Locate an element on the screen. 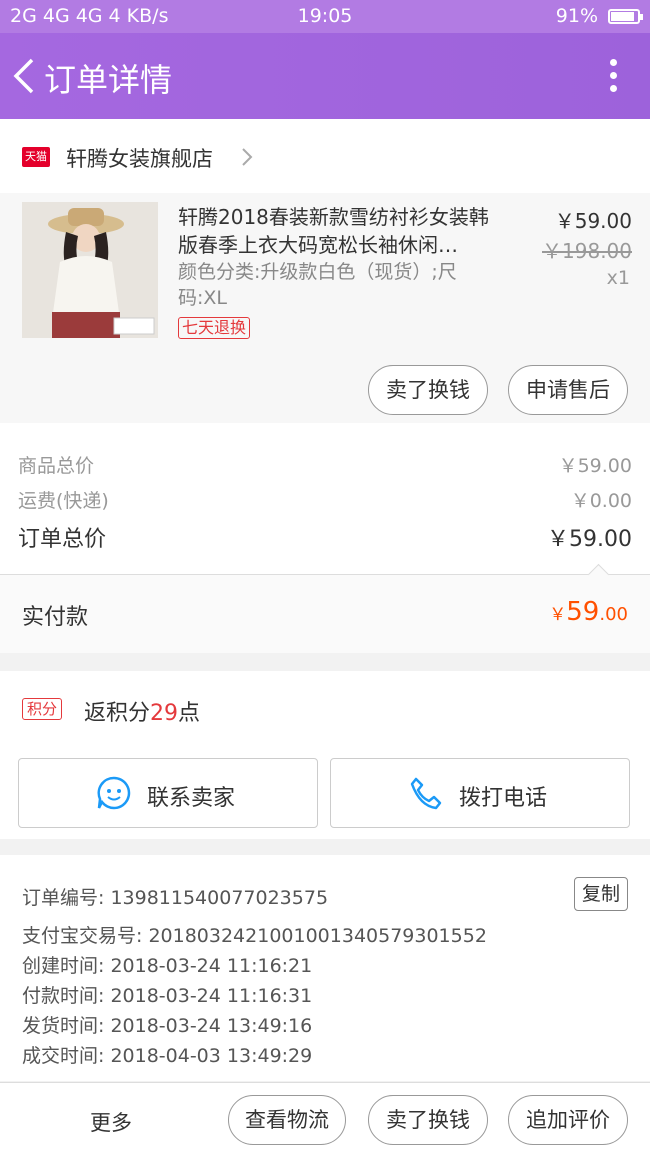 The width and height of the screenshot is (650, 1156). shipping-row: 运费(快递) ￥0.00 is located at coordinates (325, 499).